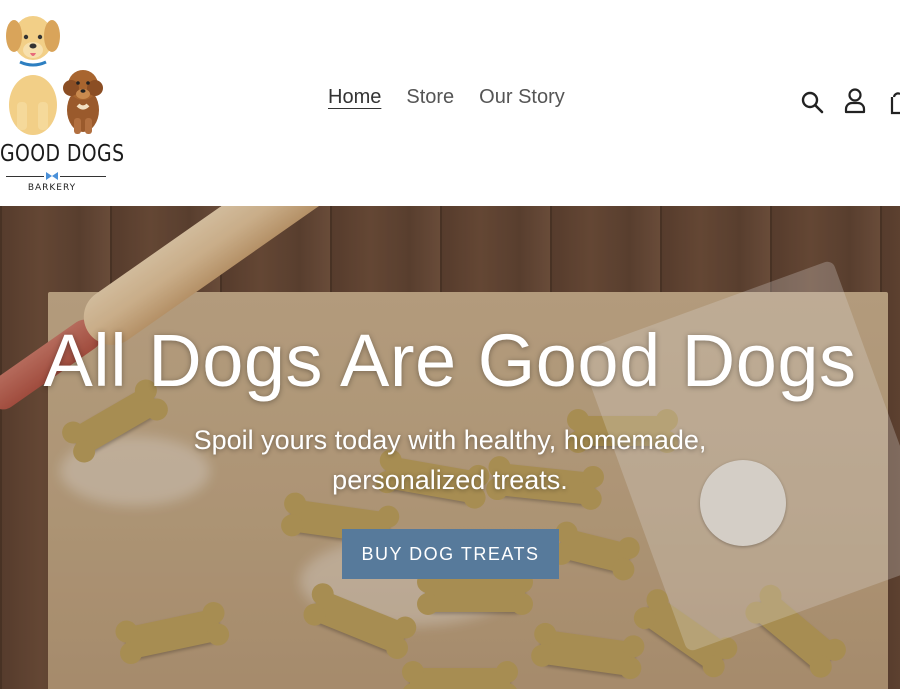 The height and width of the screenshot is (689, 900). What do you see at coordinates (354, 97) in the screenshot?
I see `nav-item-home: Home` at bounding box center [354, 97].